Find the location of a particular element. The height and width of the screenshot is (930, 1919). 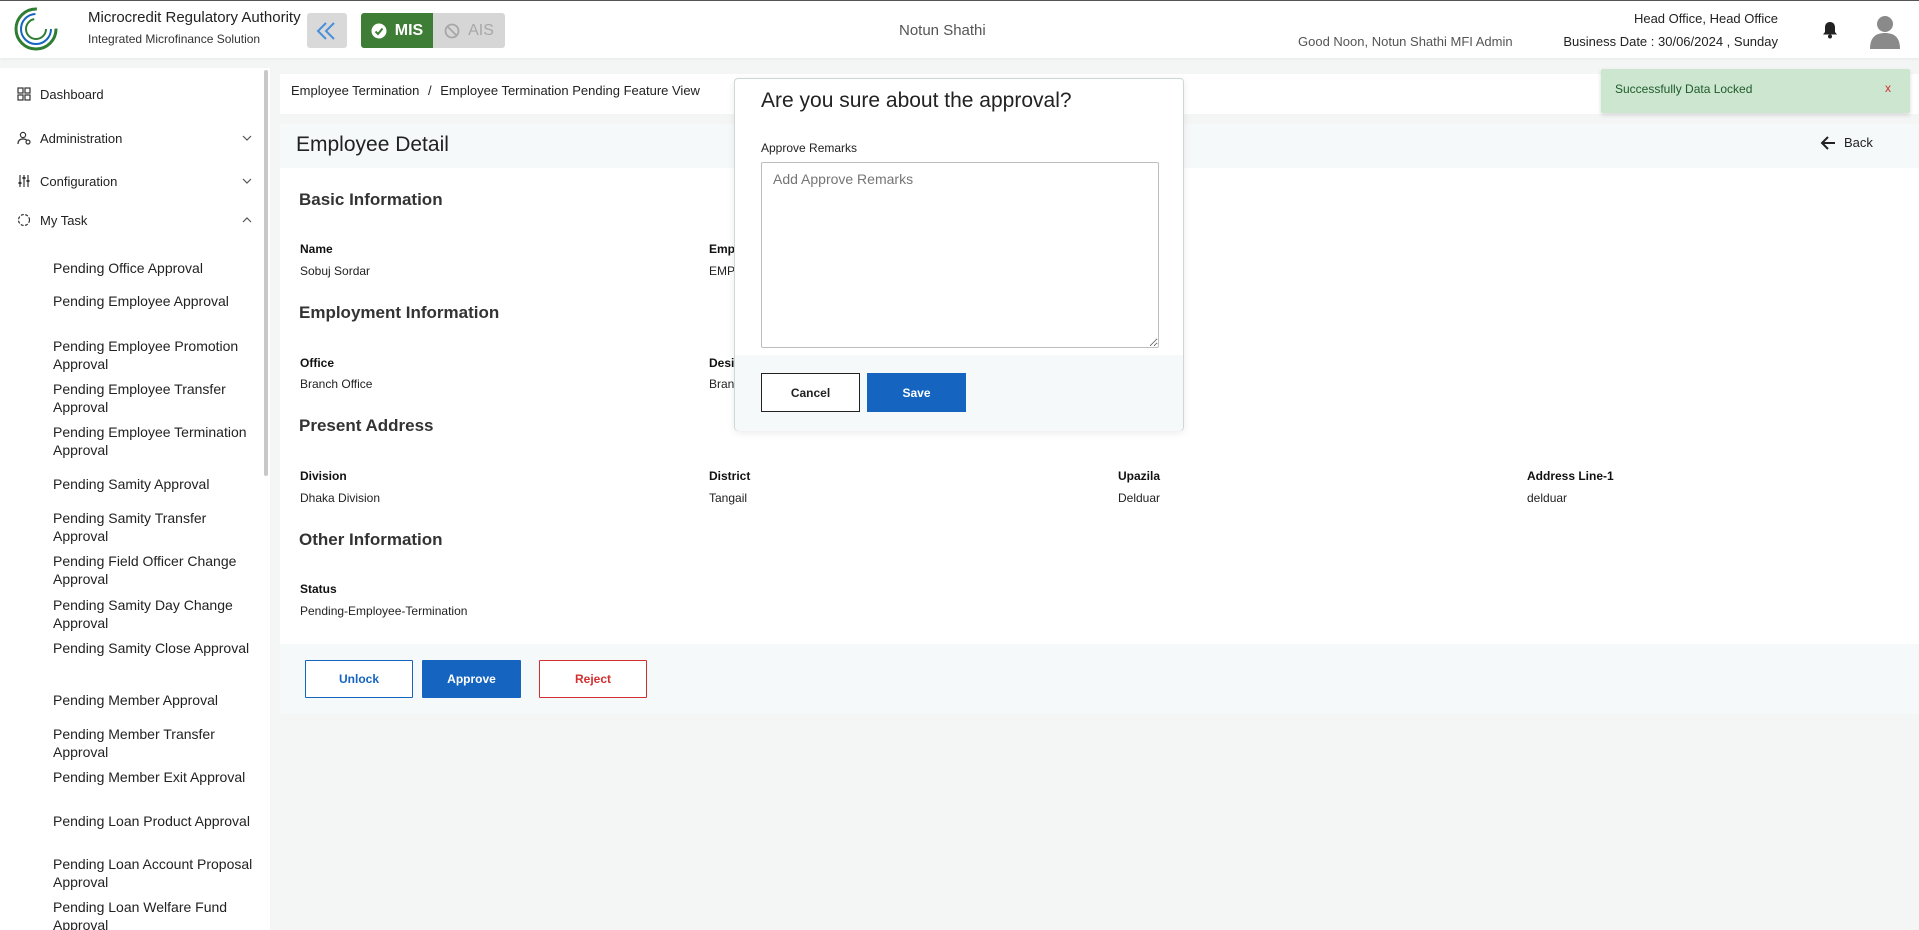

sidebar-item-label: Configuration is located at coordinates (79, 181).